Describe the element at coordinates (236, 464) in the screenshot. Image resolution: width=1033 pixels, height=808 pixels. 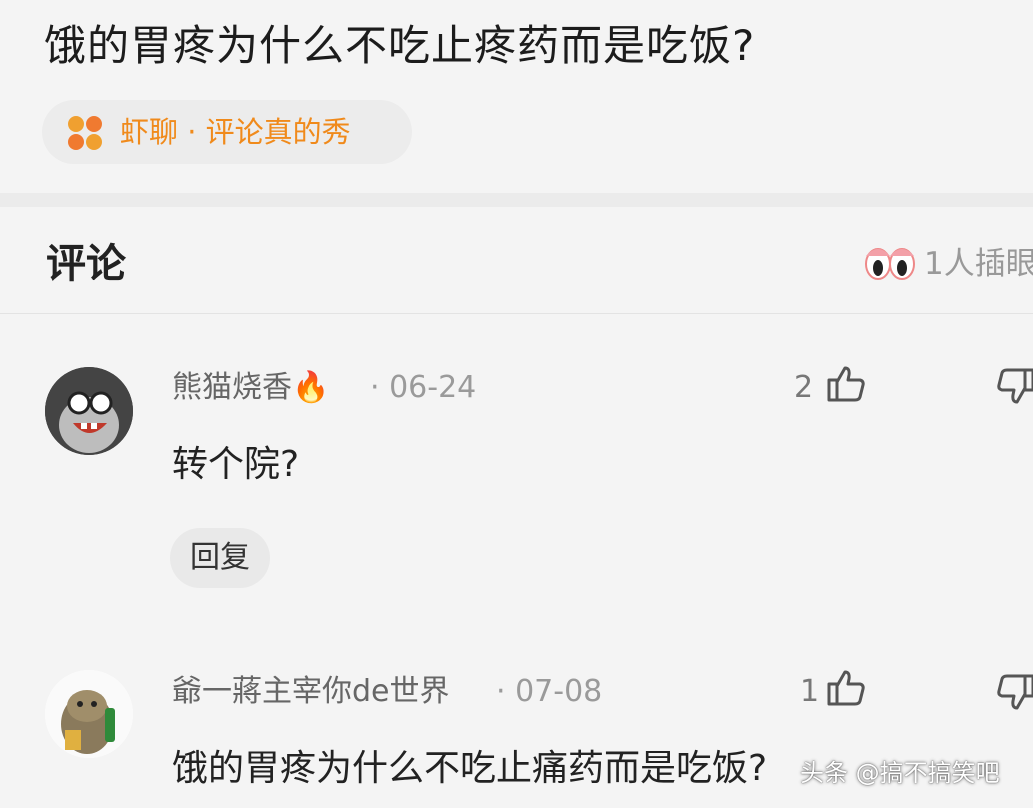
I see `comment-text: 转个院?` at that location.